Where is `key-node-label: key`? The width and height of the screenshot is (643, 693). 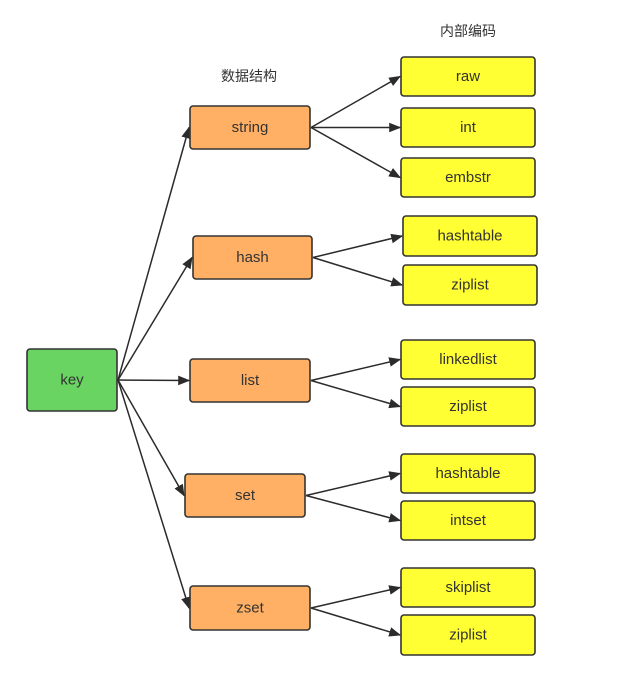
key-node-label: key is located at coordinates (72, 380).